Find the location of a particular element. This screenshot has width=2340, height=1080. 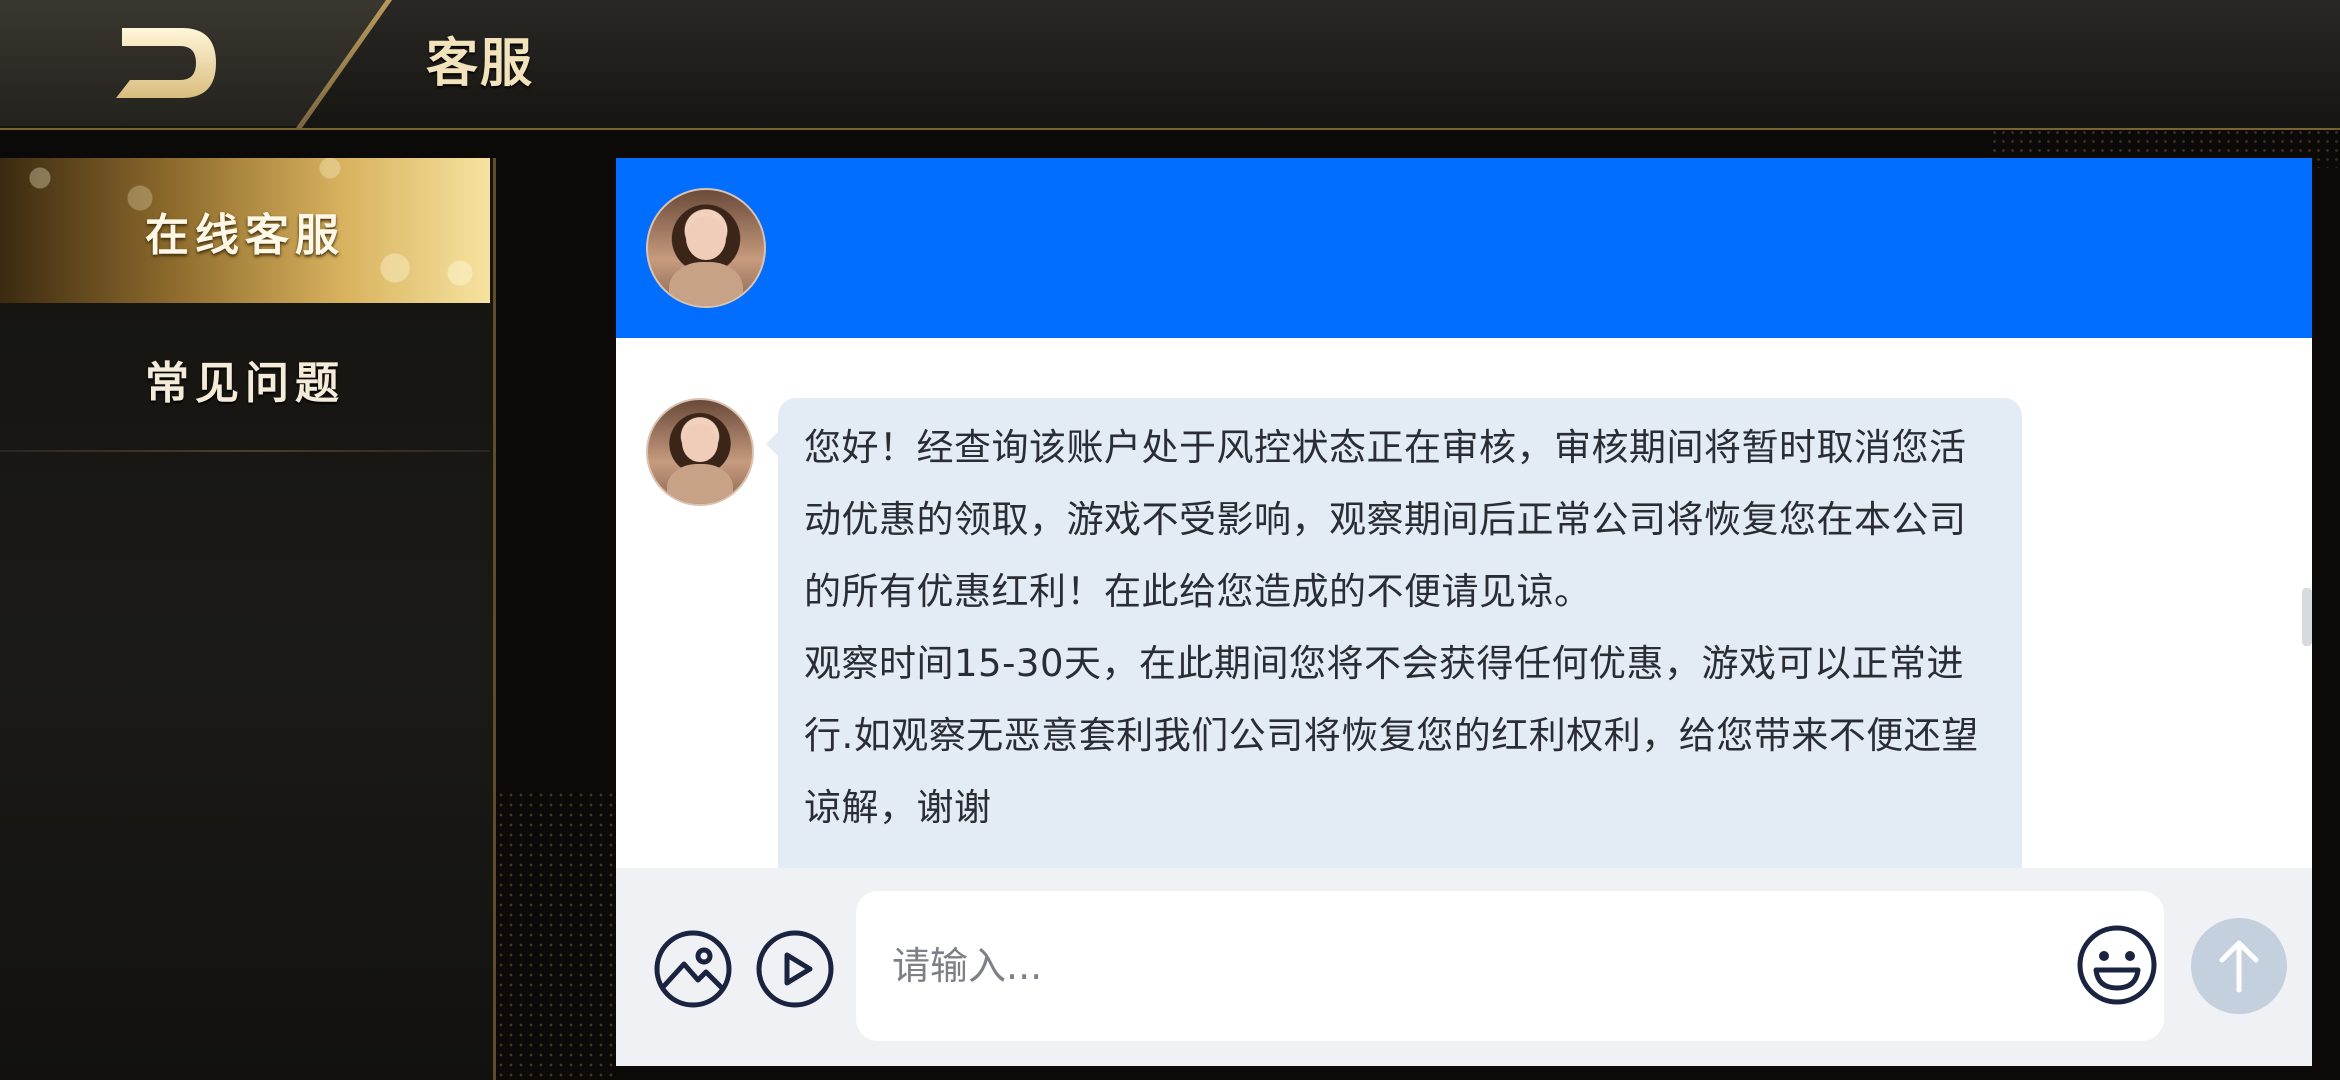

back-button is located at coordinates (165, 63).